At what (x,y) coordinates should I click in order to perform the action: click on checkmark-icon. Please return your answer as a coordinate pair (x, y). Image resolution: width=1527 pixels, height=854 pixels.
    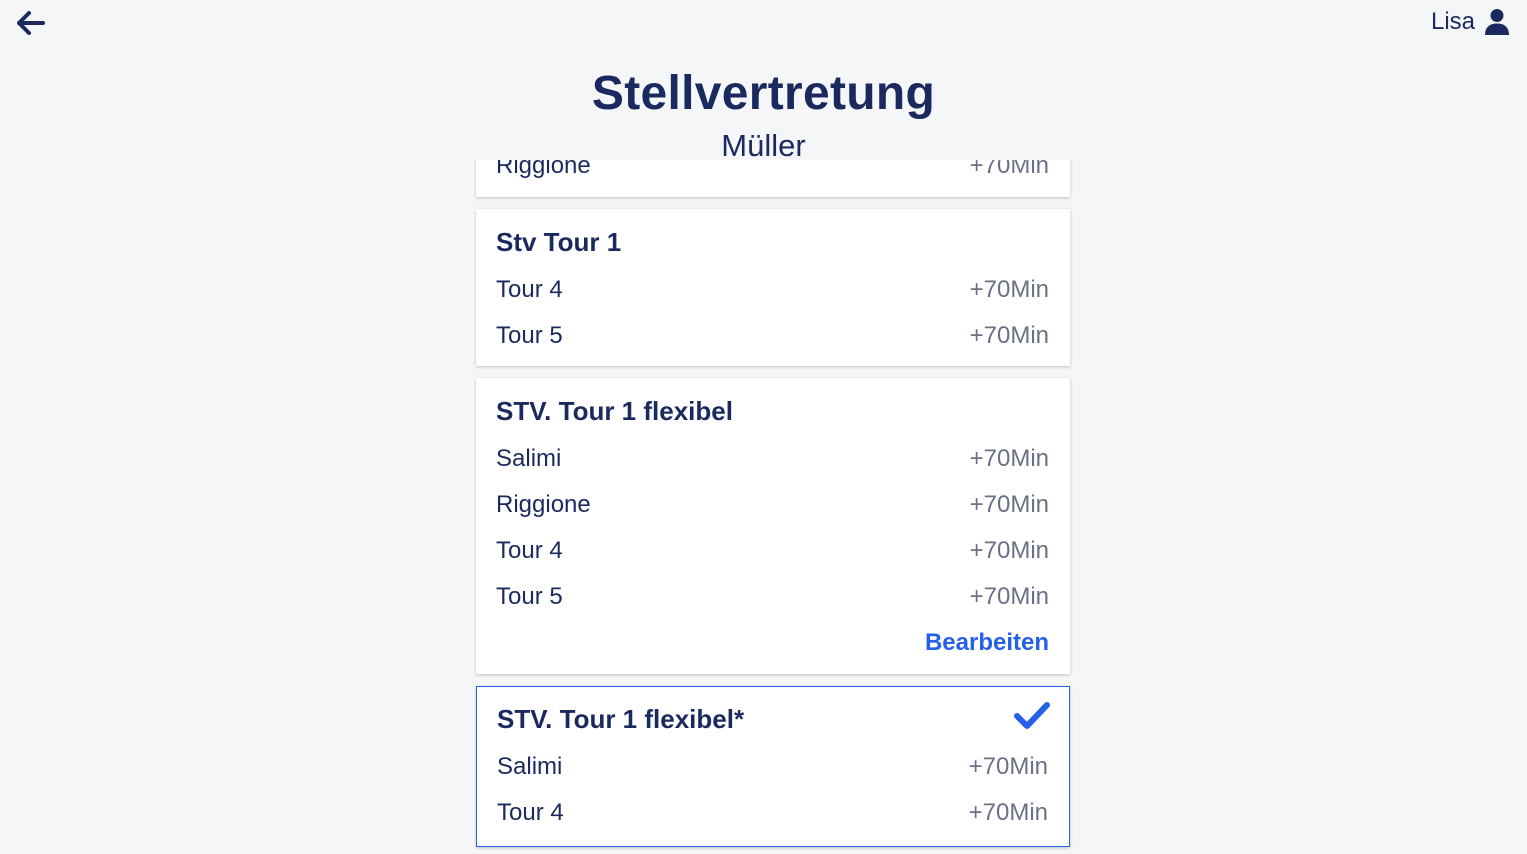
    Looking at the image, I should click on (1032, 715).